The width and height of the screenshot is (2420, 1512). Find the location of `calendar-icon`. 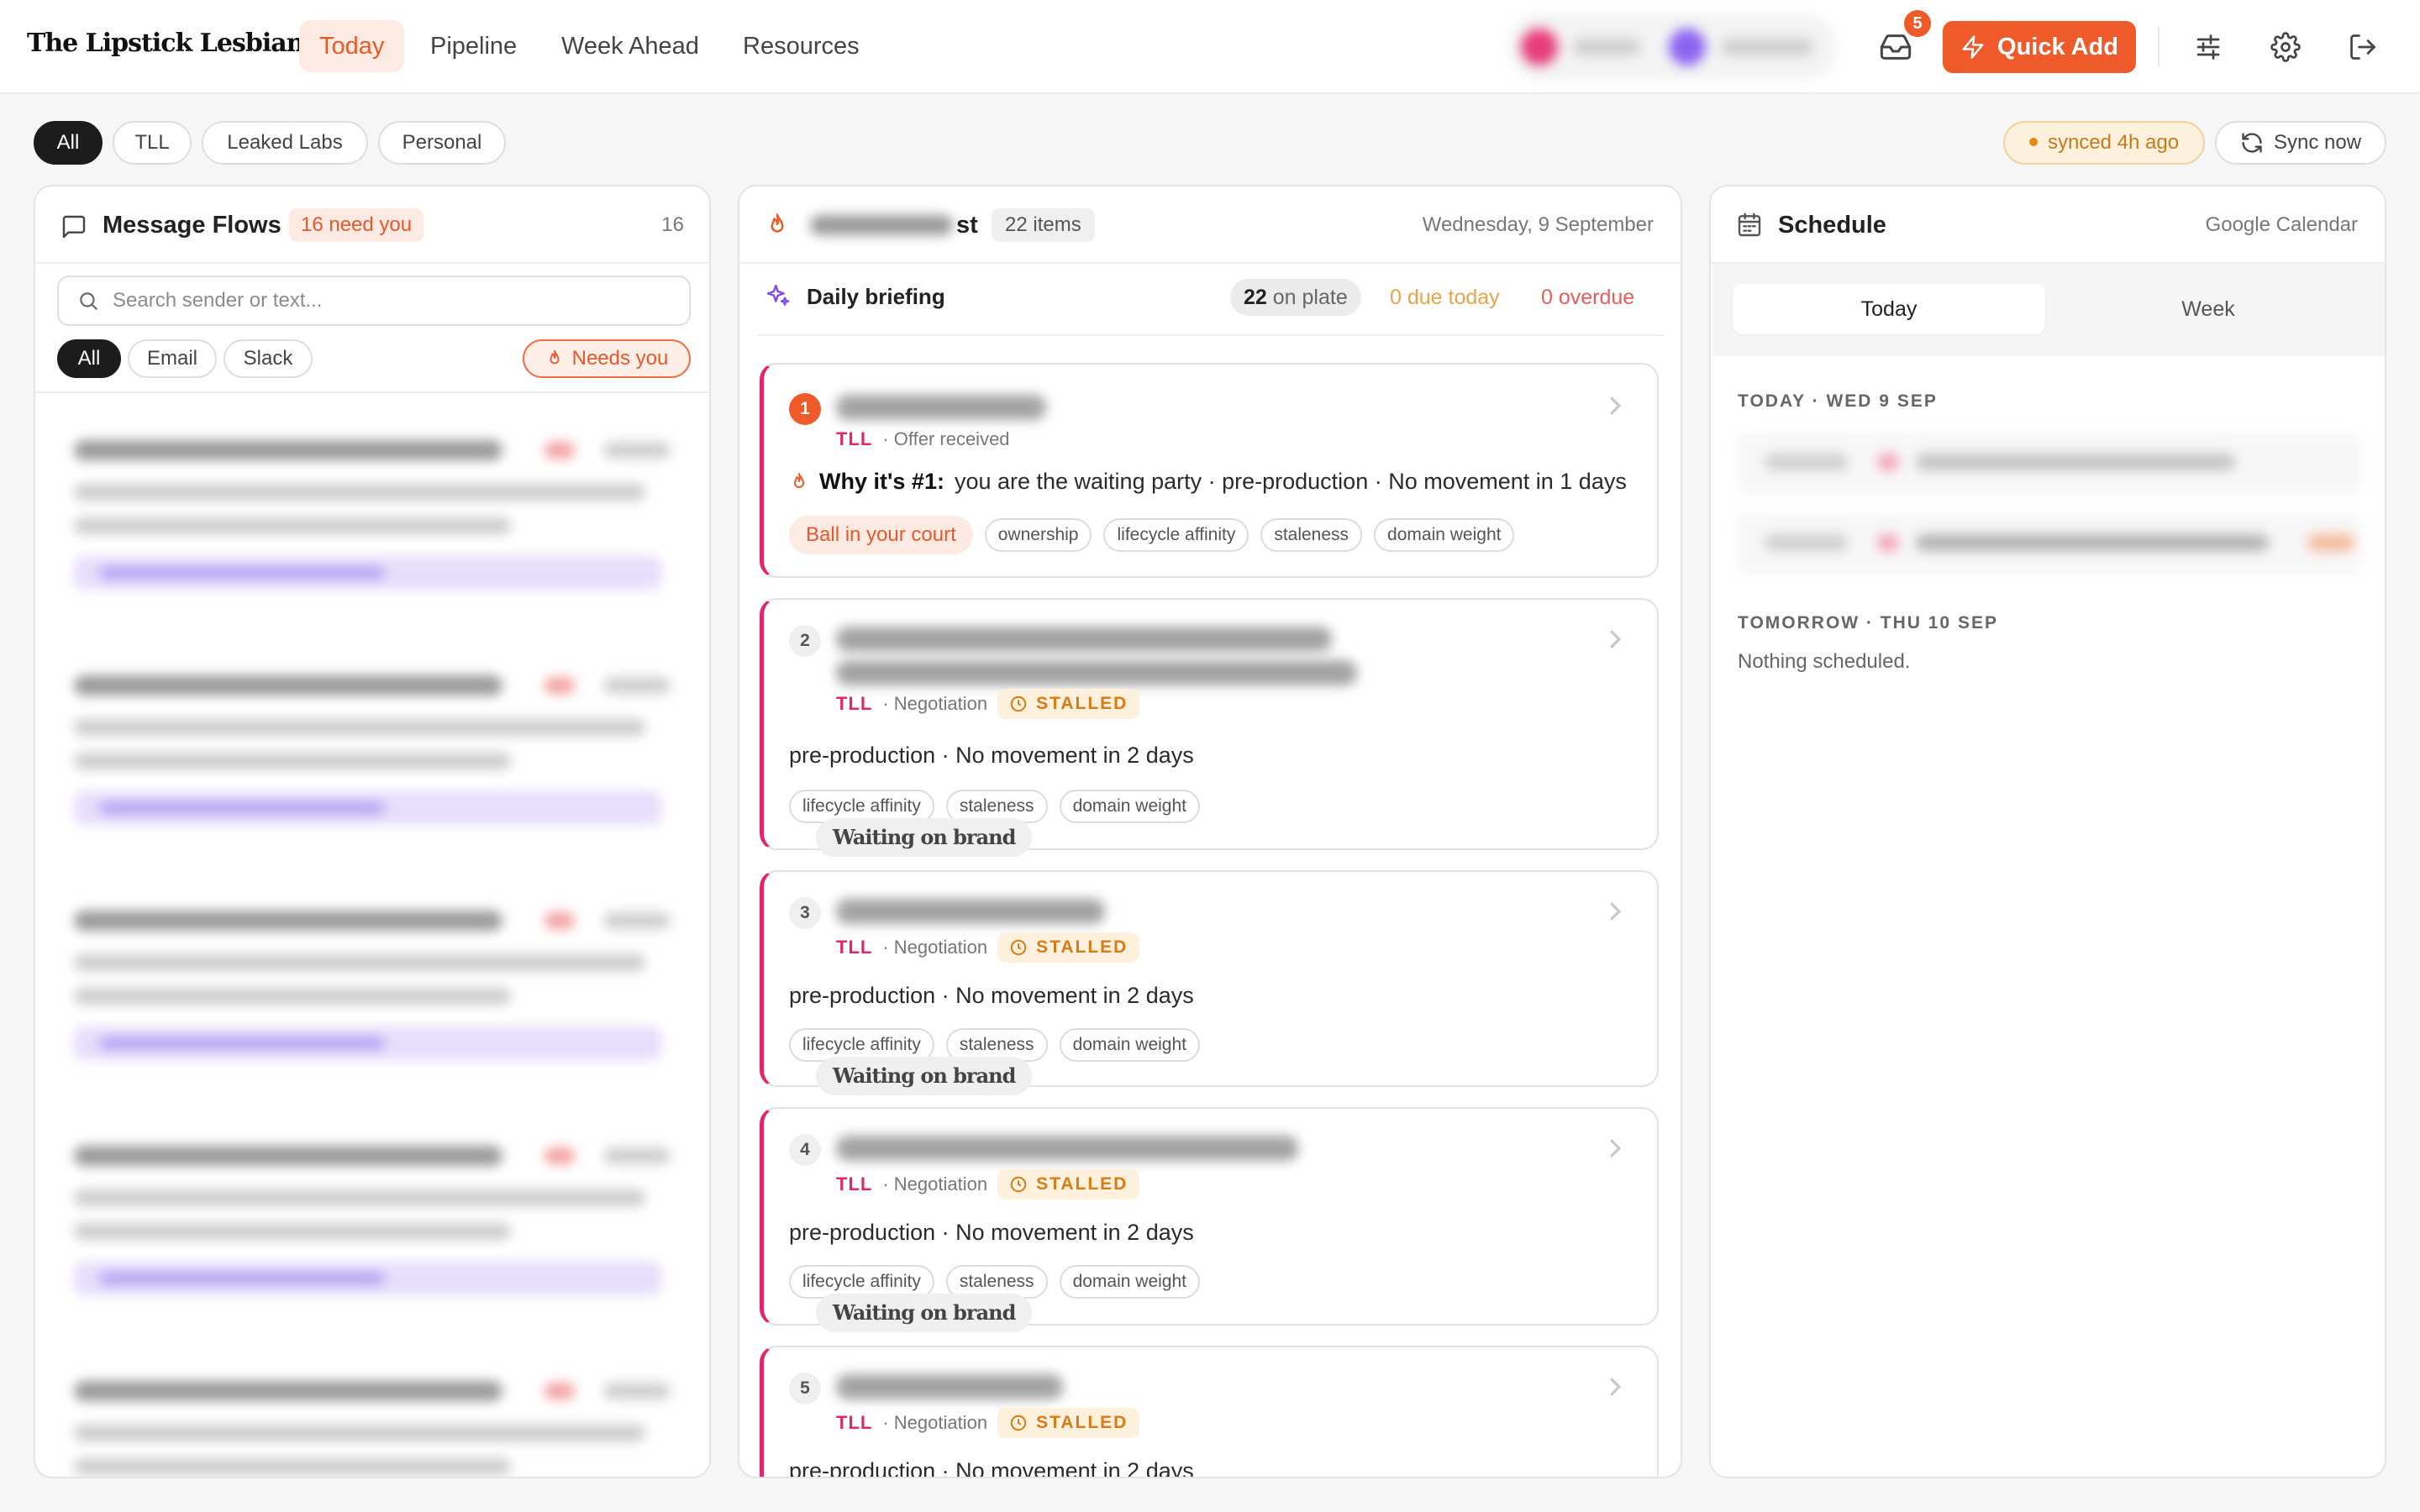

calendar-icon is located at coordinates (1749, 225).